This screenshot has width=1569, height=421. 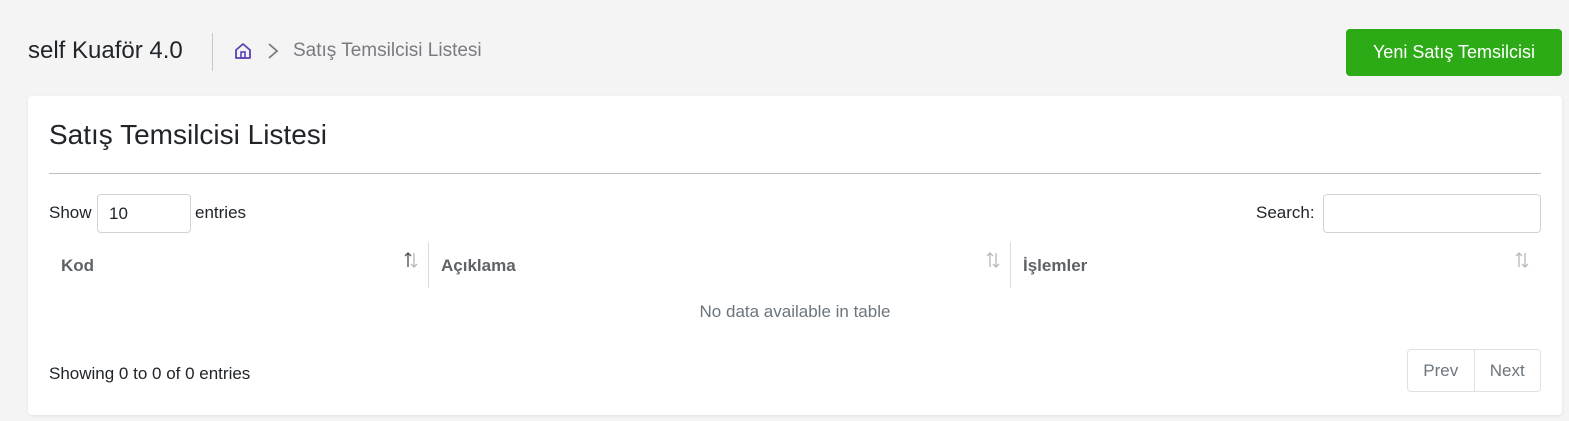 I want to click on app-title: self Kuaför 4.0, so click(x=105, y=50).